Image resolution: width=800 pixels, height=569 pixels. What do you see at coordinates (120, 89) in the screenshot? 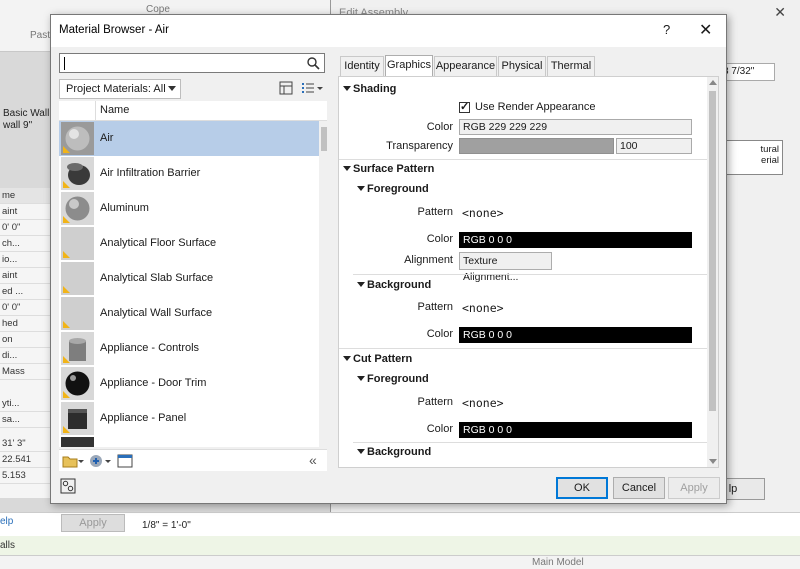
I see `project-materials-dropdown: Project Materials: All` at bounding box center [120, 89].